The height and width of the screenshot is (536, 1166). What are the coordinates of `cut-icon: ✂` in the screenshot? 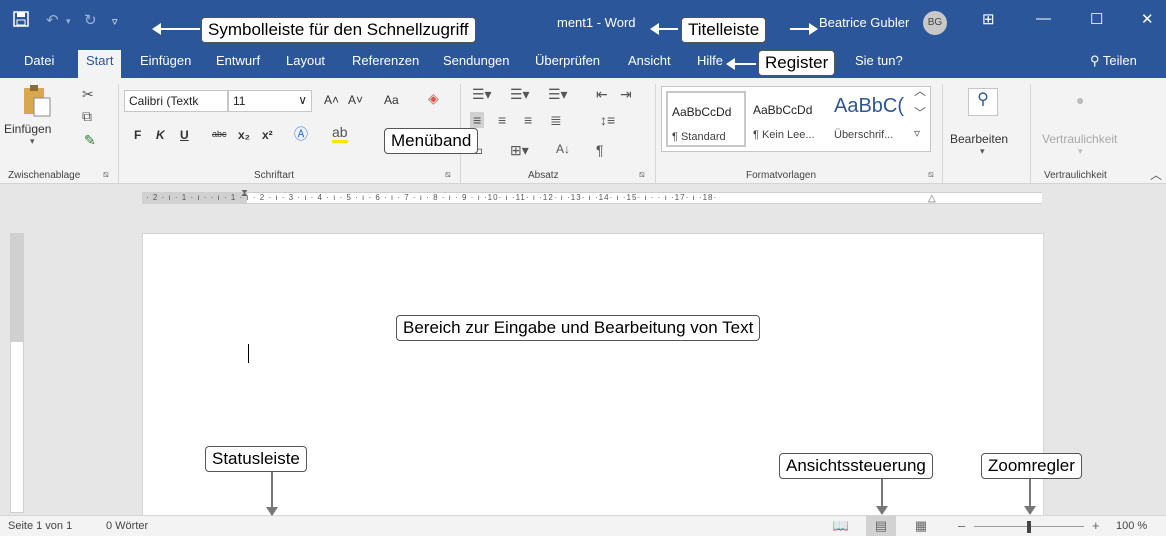 It's located at (88, 94).